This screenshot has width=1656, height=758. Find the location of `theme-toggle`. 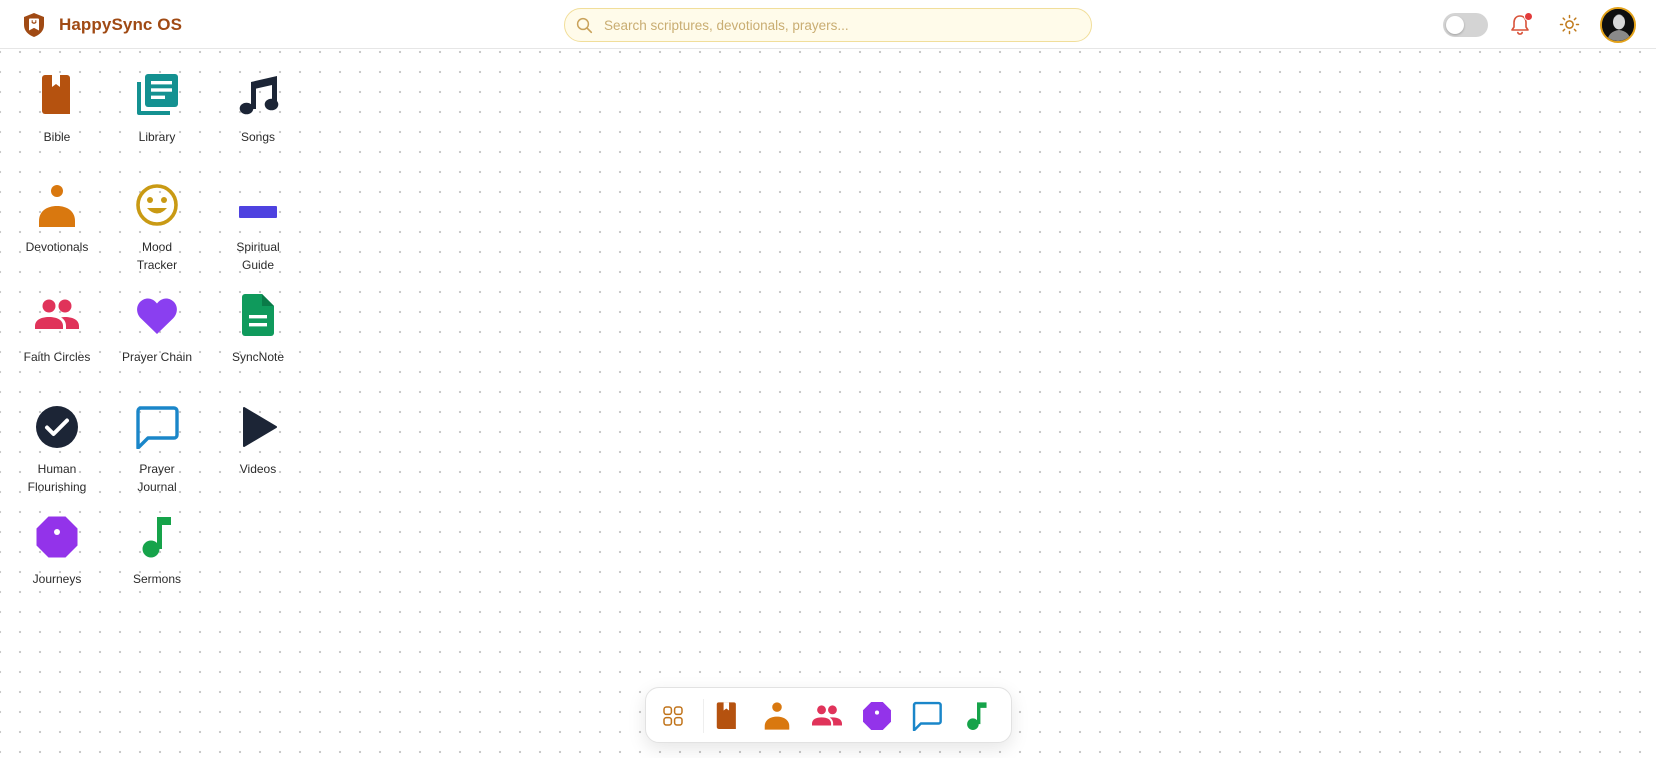

theme-toggle is located at coordinates (1465, 25).